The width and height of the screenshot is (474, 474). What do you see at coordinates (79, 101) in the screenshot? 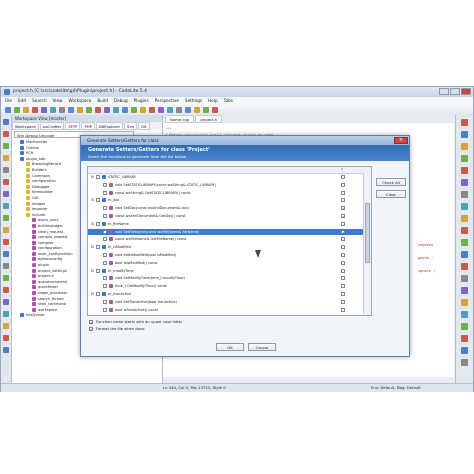
I see `menu-item-workspace: Workspace` at bounding box center [79, 101].